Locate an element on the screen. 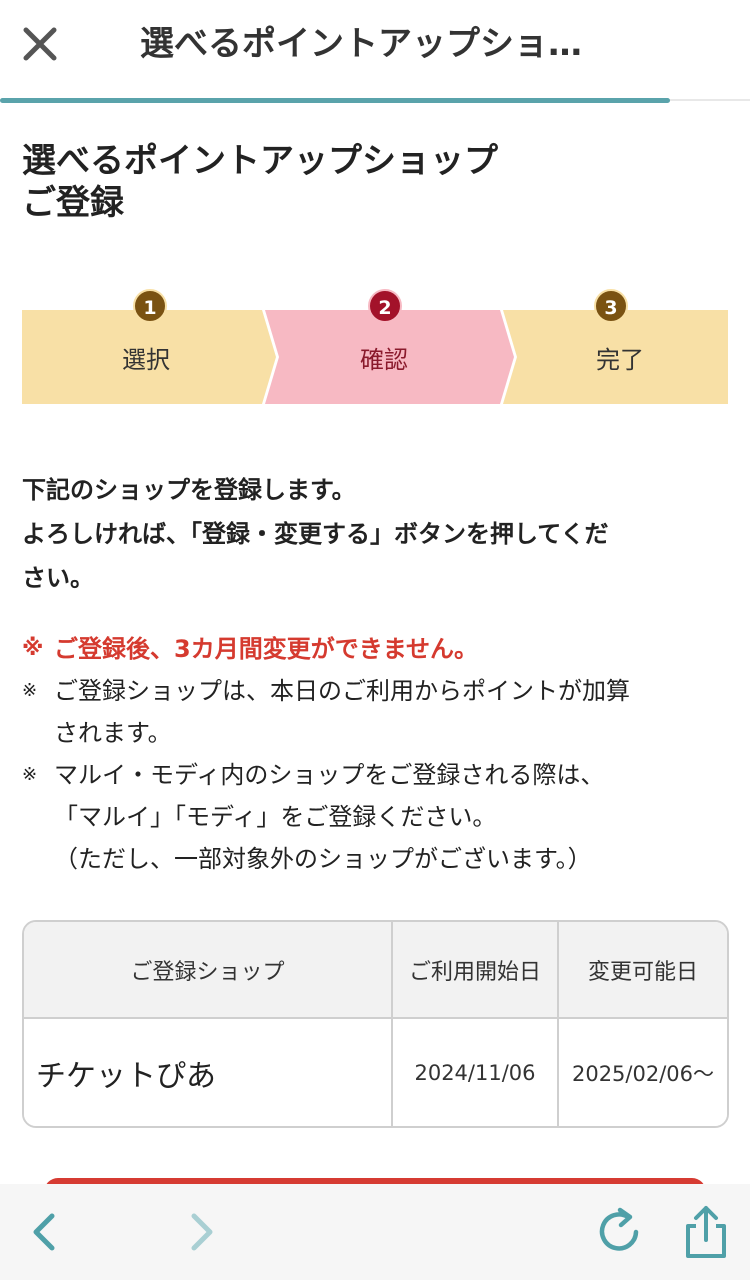 Image resolution: width=750 pixels, height=1280 pixels. forward-icon is located at coordinates (202, 1232).